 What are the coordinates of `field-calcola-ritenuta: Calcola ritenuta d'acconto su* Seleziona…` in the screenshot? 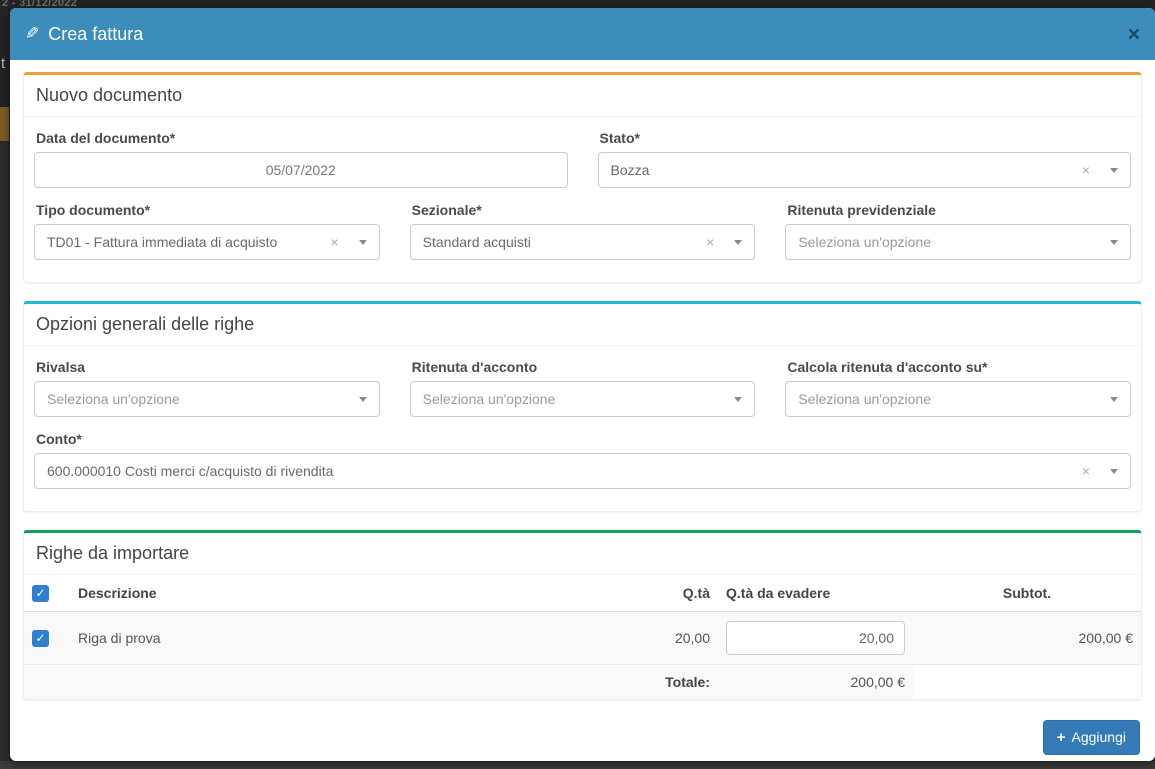 It's located at (958, 388).